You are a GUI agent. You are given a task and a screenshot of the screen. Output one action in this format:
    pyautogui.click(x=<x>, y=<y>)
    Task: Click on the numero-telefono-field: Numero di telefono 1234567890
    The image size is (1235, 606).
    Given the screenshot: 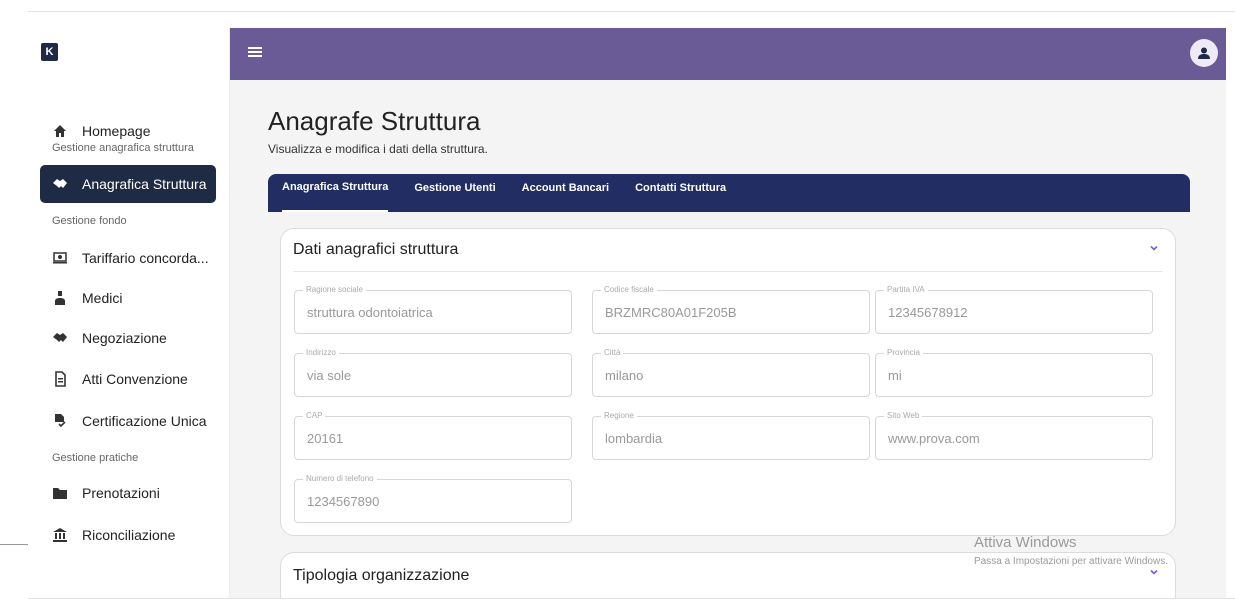 What is the action you would take?
    pyautogui.click(x=433, y=498)
    